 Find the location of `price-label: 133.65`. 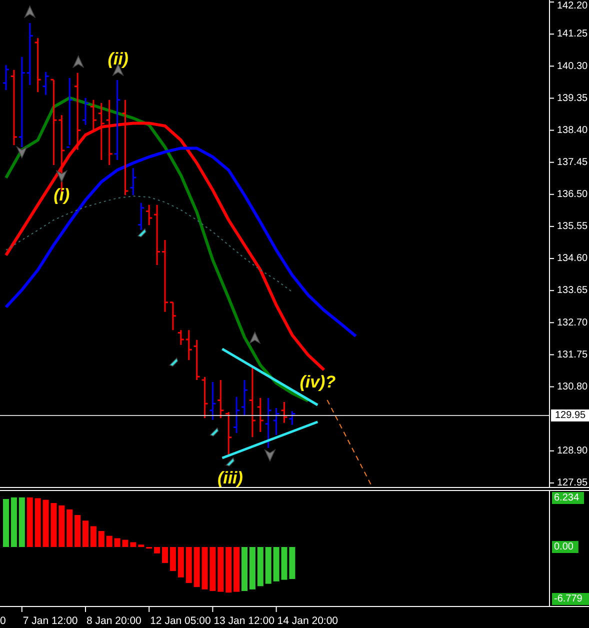

price-label: 133.65 is located at coordinates (572, 290).